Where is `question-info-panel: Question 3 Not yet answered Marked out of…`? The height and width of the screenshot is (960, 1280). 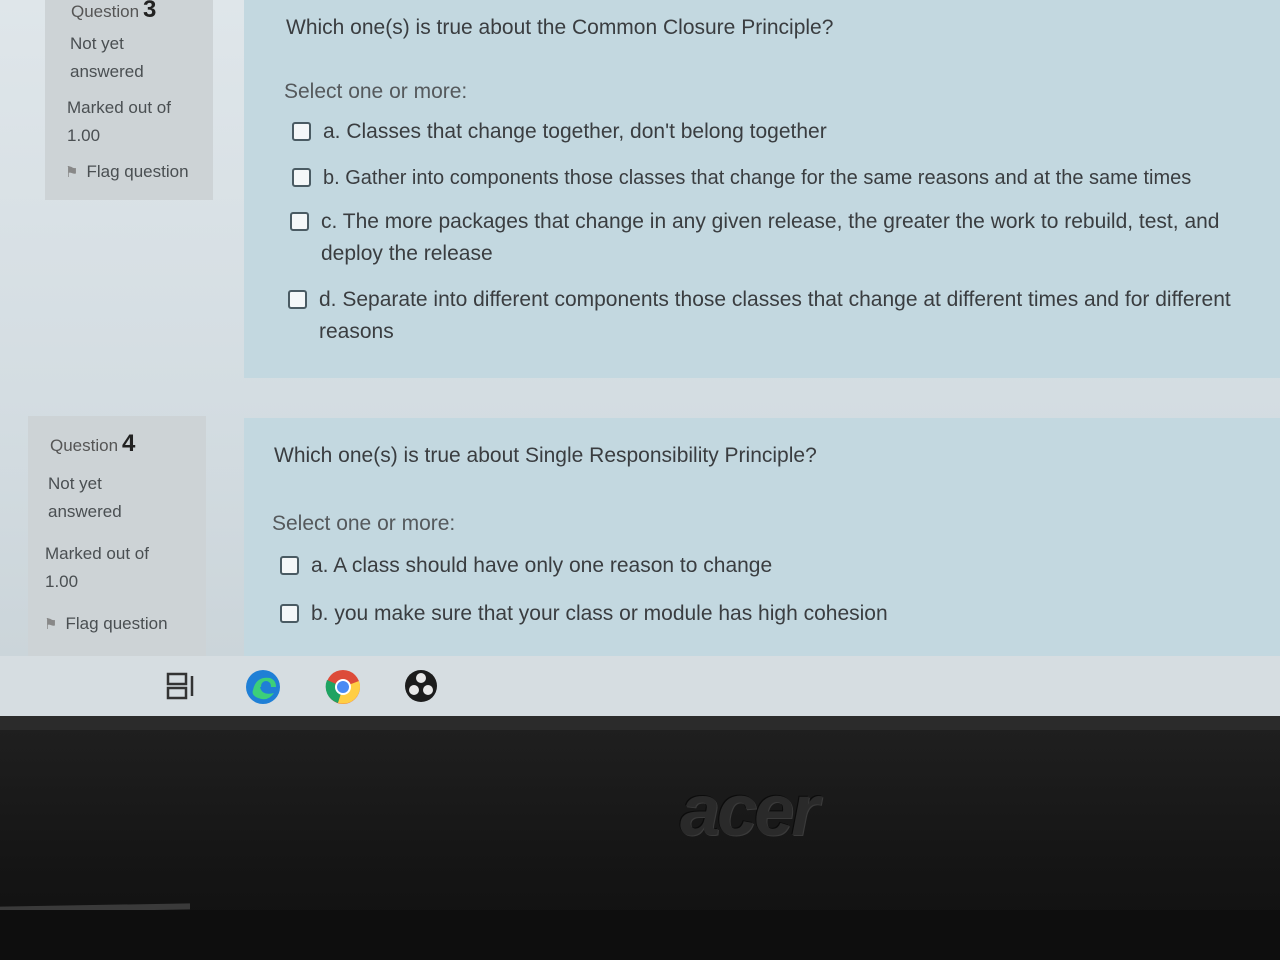
question-info-panel: Question 3 Not yet answered Marked out of… is located at coordinates (129, 100).